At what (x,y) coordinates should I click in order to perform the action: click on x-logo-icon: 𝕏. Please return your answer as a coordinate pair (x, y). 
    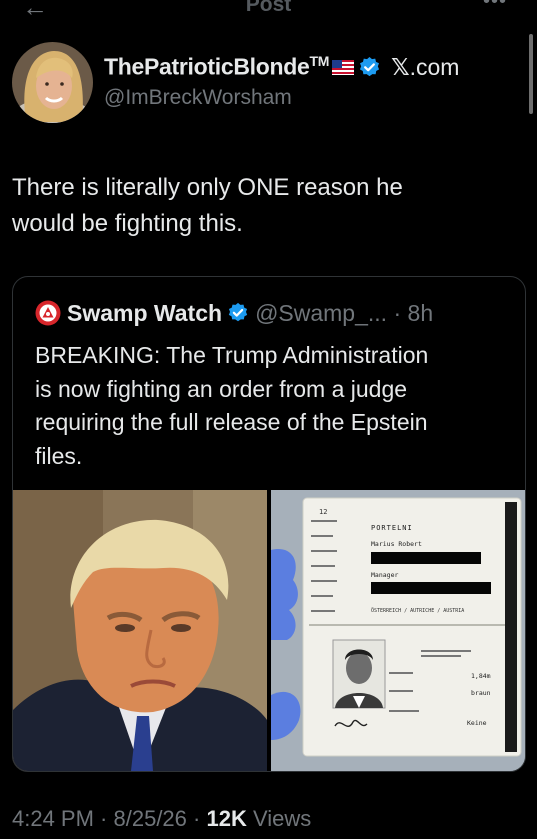
    Looking at the image, I should click on (400, 66).